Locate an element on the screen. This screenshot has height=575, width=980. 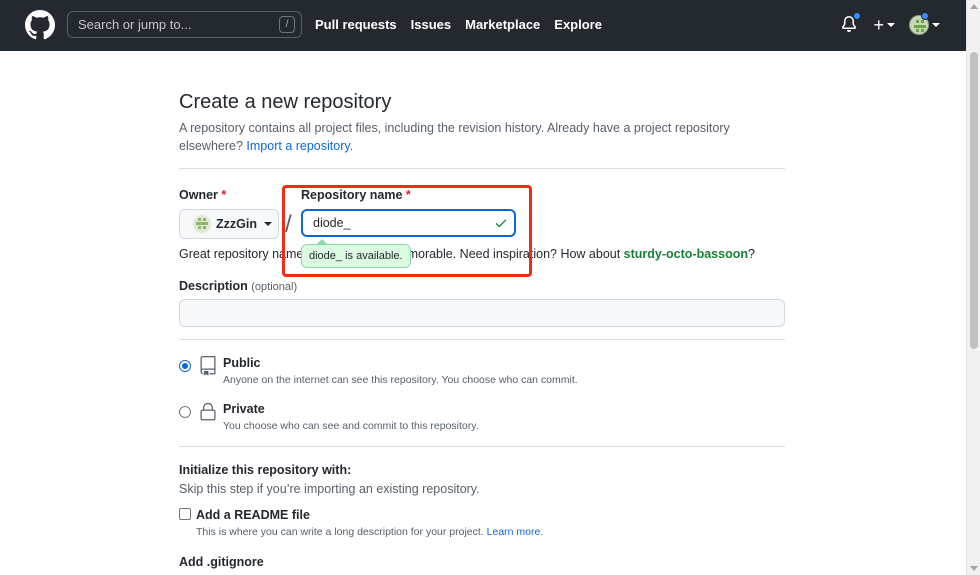
annotation-highlight-box is located at coordinates (407, 231).